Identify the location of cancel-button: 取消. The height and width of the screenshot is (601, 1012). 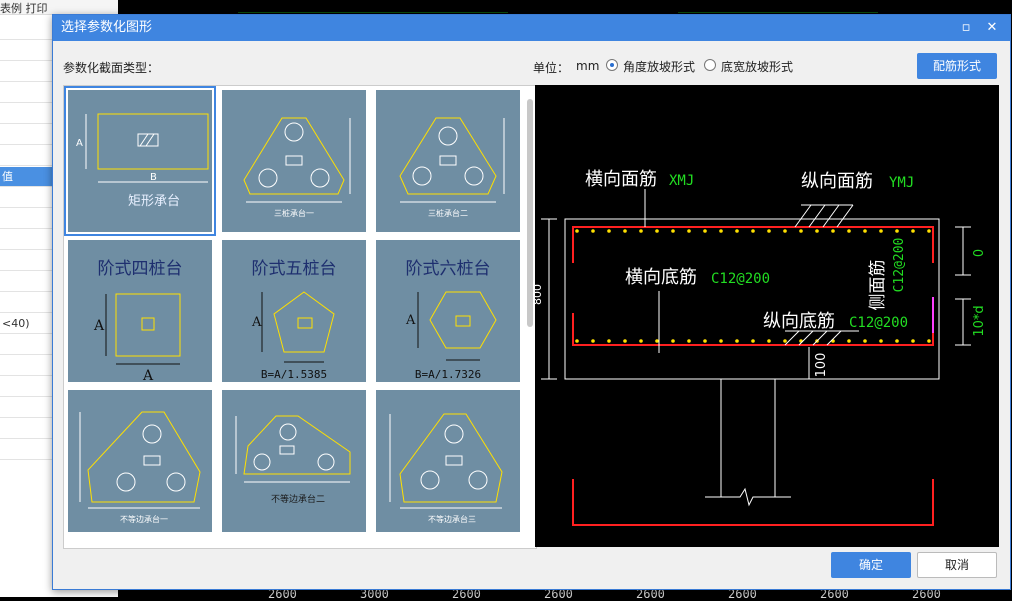
(957, 565).